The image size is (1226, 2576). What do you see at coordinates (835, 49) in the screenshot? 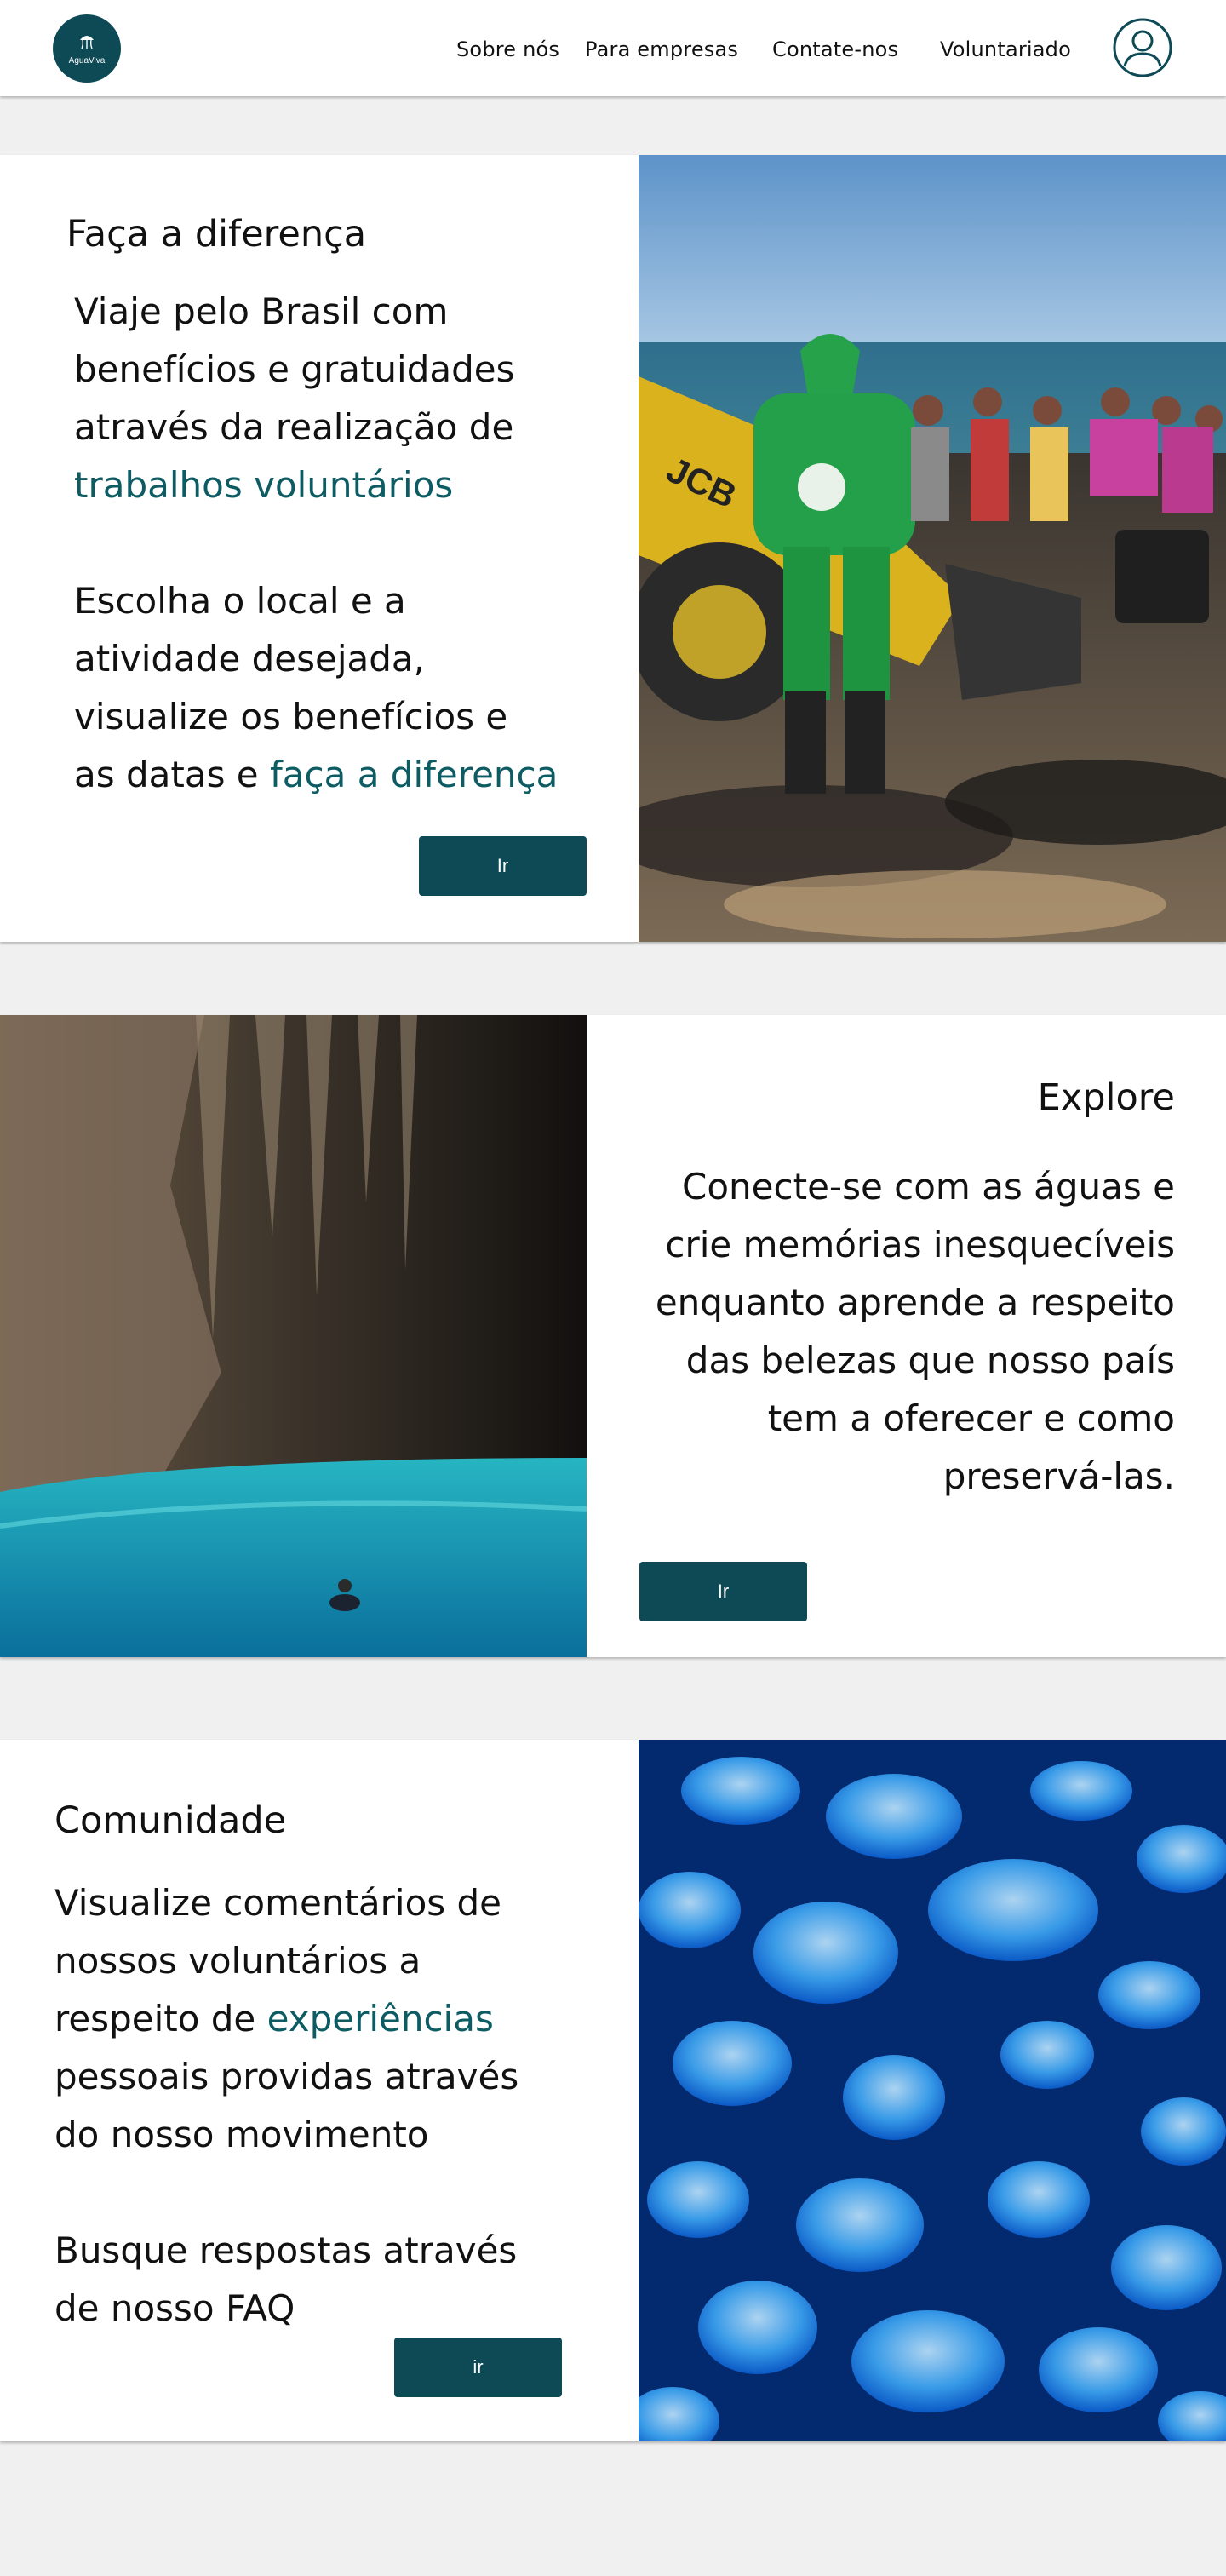
I see `nav-link-contate-nos: Contate-nos` at bounding box center [835, 49].